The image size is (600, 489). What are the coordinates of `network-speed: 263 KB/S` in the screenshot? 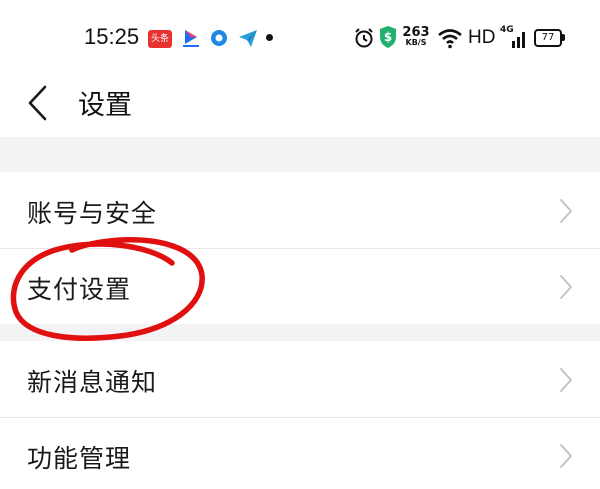 It's located at (416, 36).